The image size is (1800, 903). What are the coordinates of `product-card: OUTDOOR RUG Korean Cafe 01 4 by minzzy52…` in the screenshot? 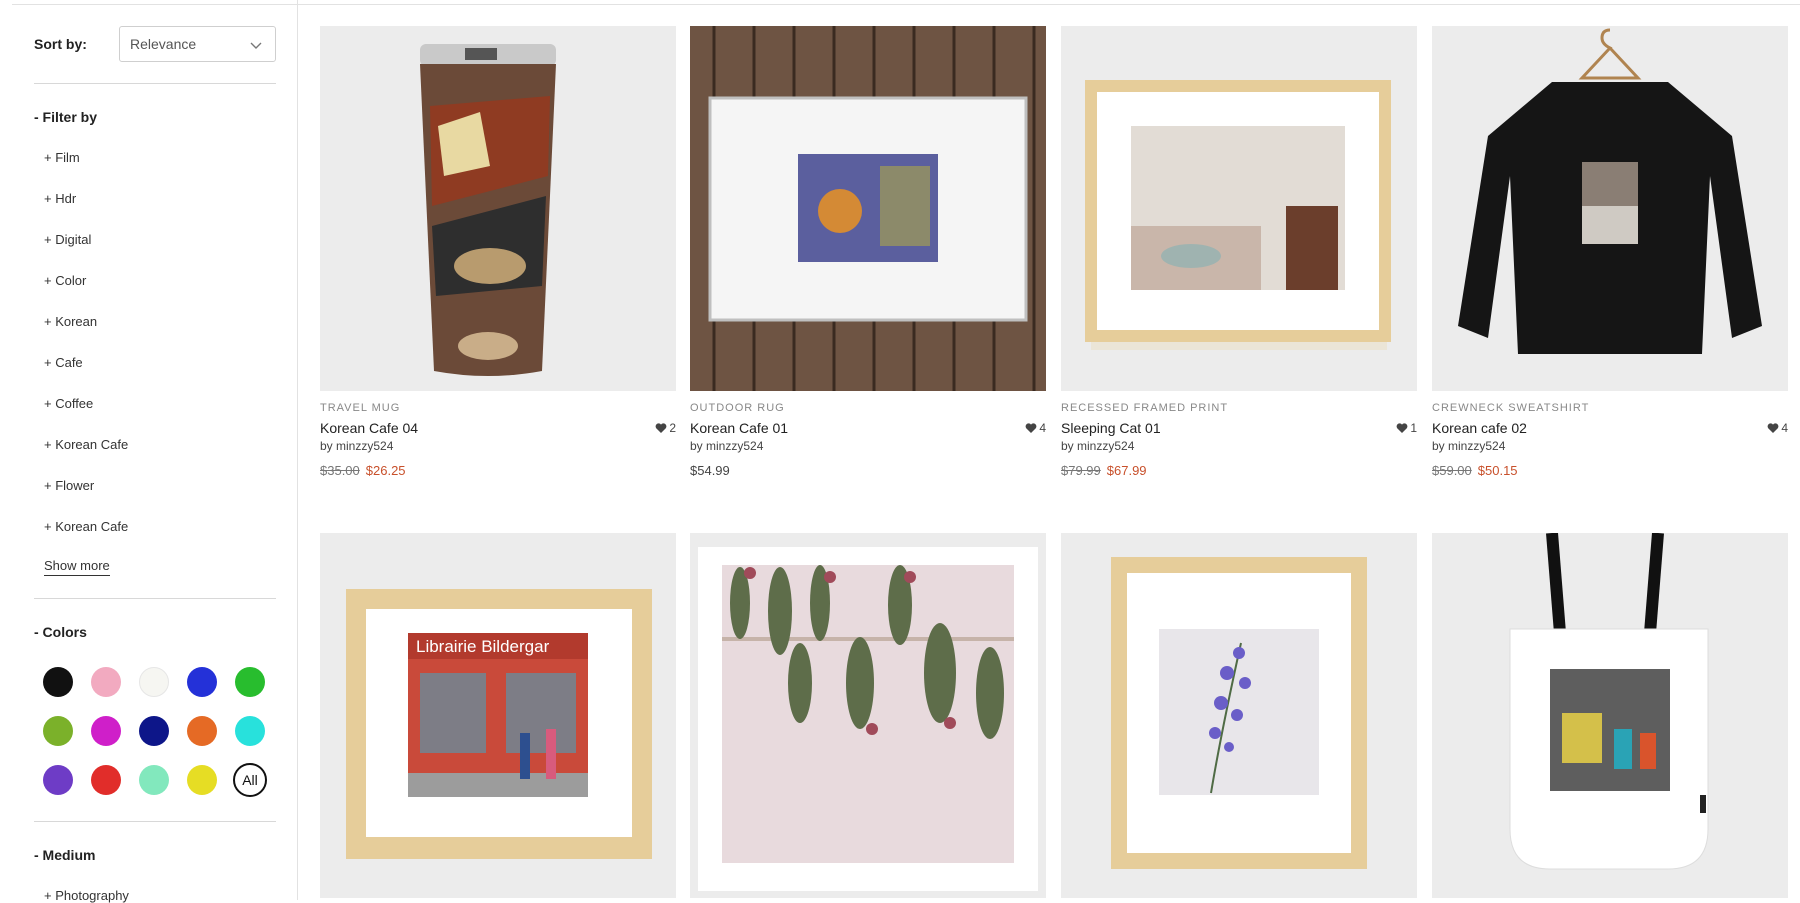 It's located at (868, 252).